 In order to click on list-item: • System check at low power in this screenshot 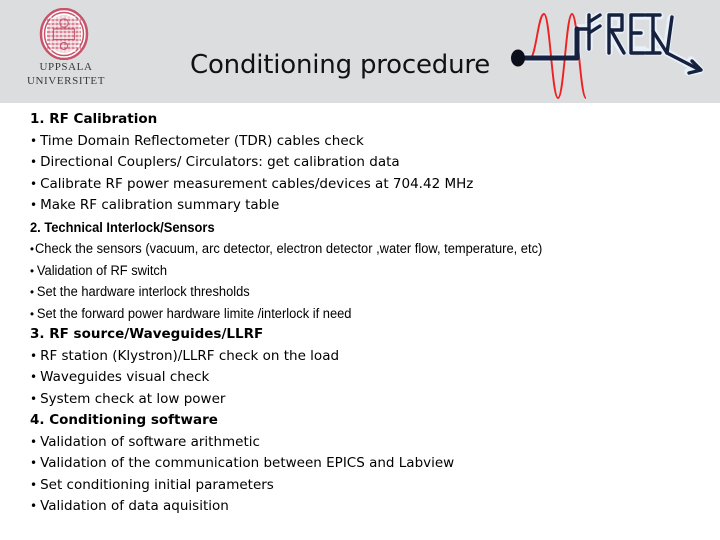, I will do `click(373, 400)`.